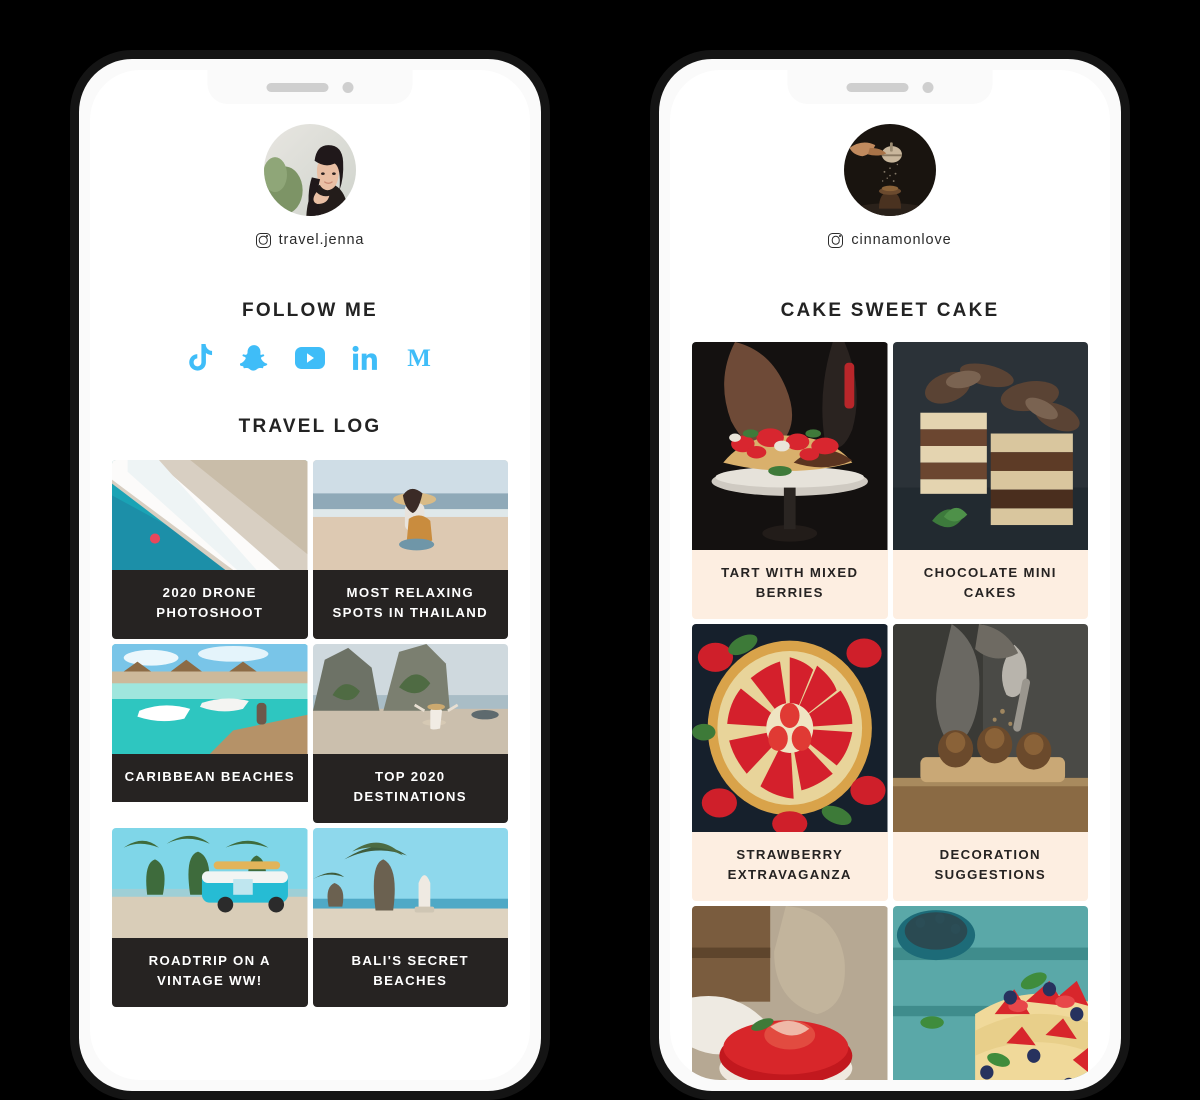  I want to click on tile-caption: BALI'S SECRET BEACHES, so click(410, 972).